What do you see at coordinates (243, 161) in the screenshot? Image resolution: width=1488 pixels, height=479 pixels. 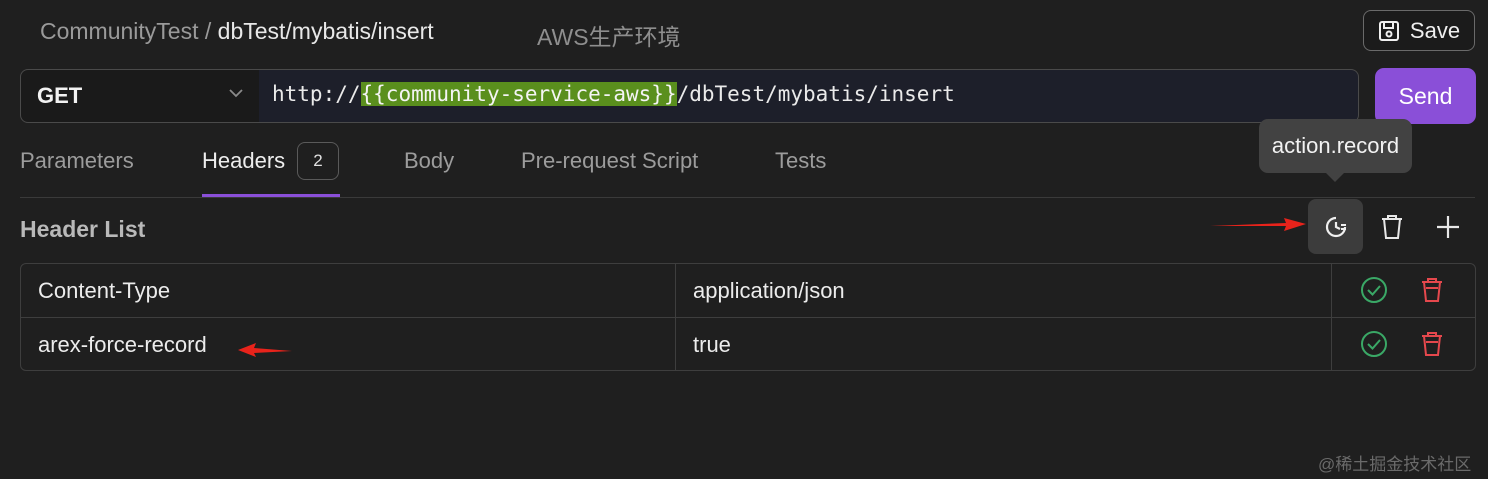 I see `tab-headers: Headers` at bounding box center [243, 161].